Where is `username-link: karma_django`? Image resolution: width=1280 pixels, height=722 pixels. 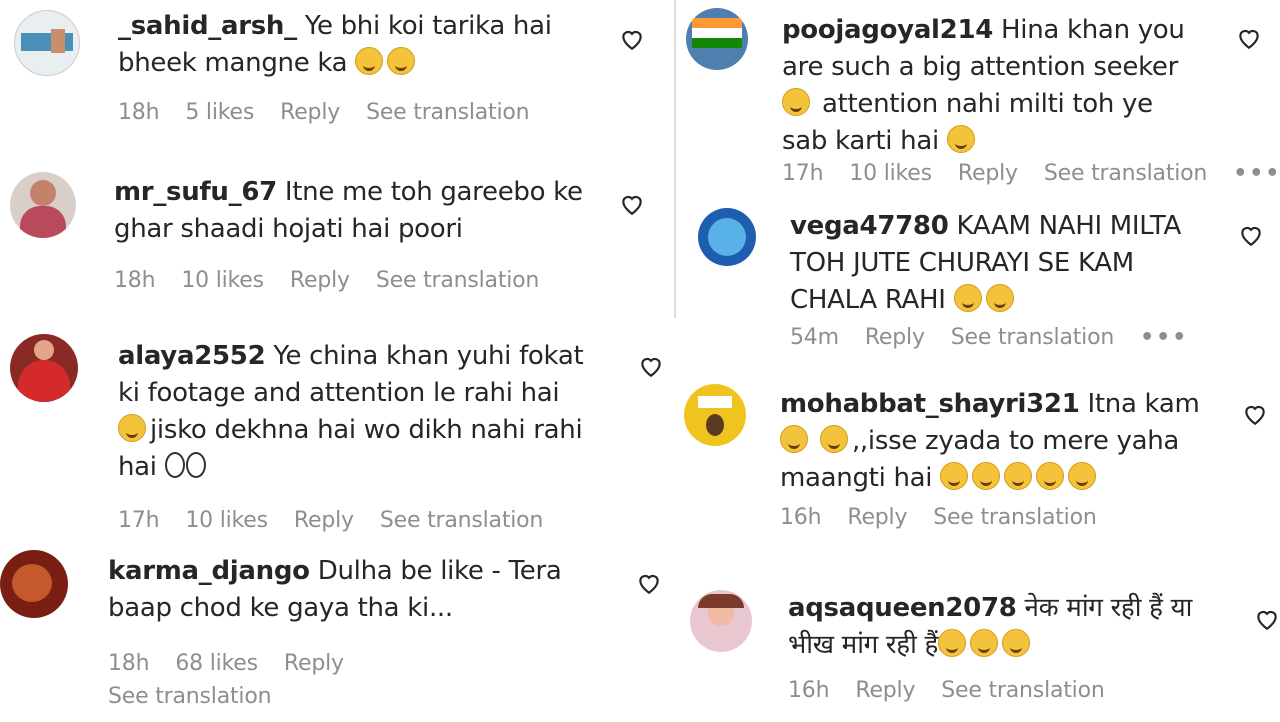
username-link: karma_django is located at coordinates (209, 571).